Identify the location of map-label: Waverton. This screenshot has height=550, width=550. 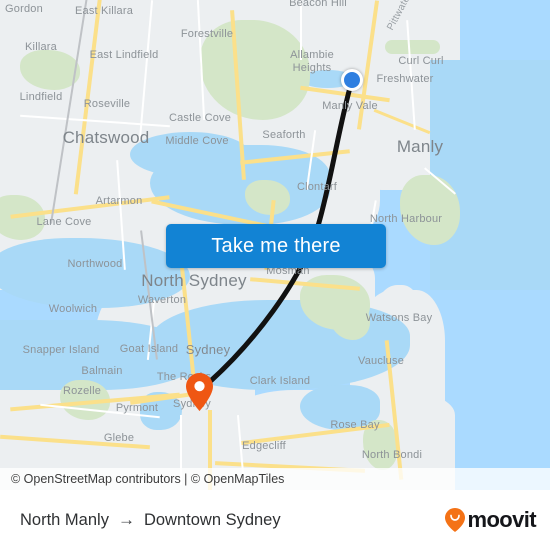
(162, 300).